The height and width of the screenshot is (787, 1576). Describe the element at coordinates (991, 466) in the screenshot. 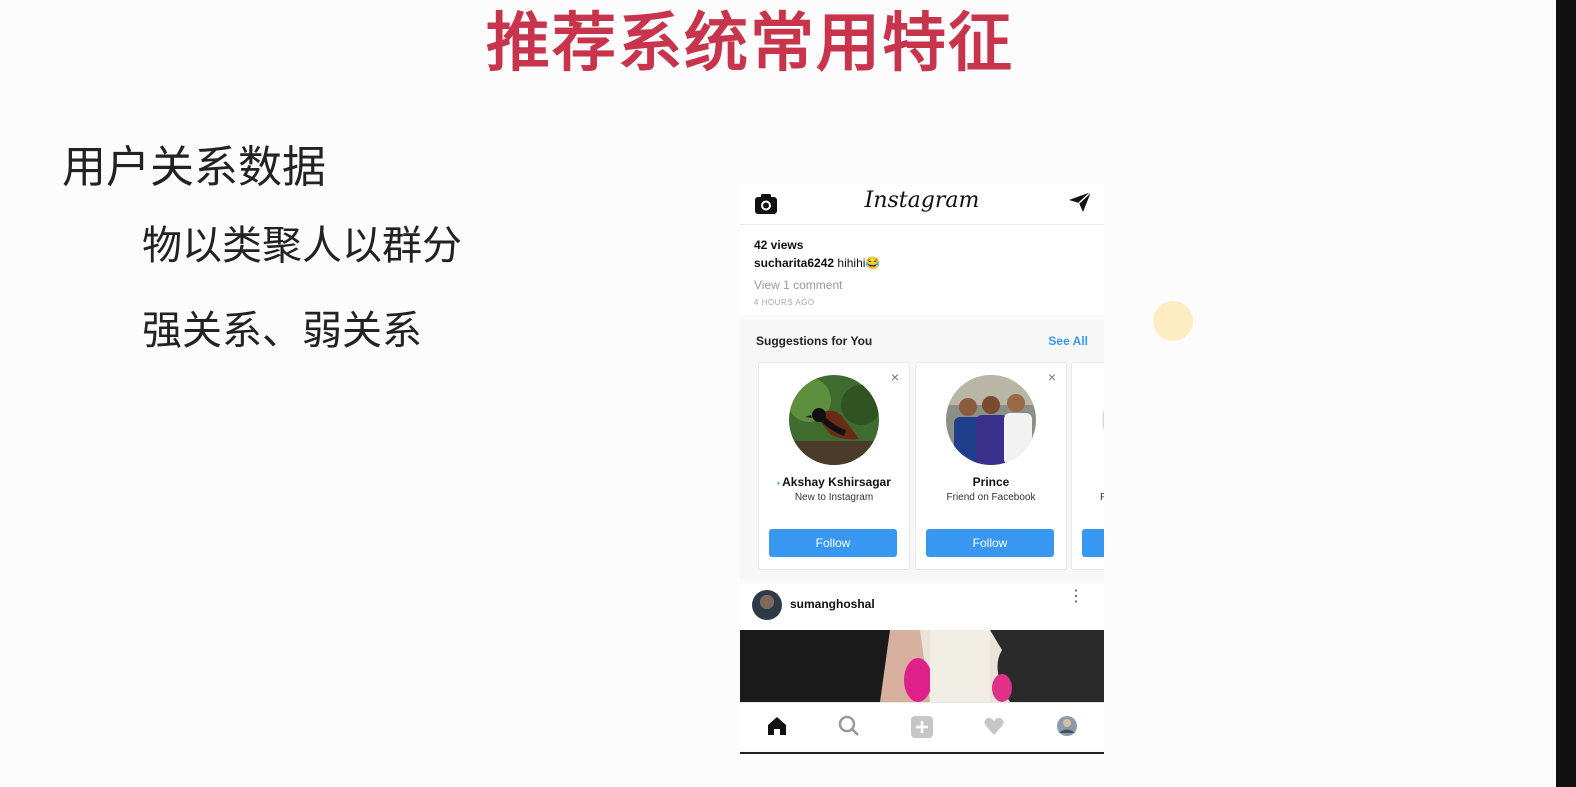

I see `suggestion-card: × Prince Friend on Facebook Follow` at that location.